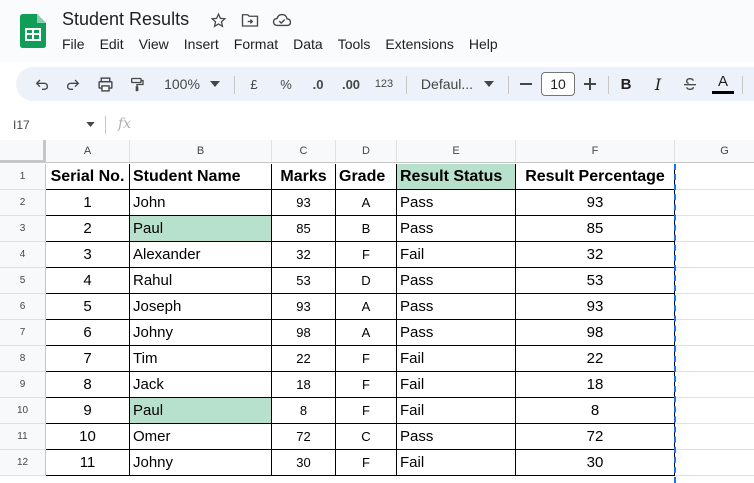 The height and width of the screenshot is (483, 754). I want to click on table-cell: 22, so click(595, 359).